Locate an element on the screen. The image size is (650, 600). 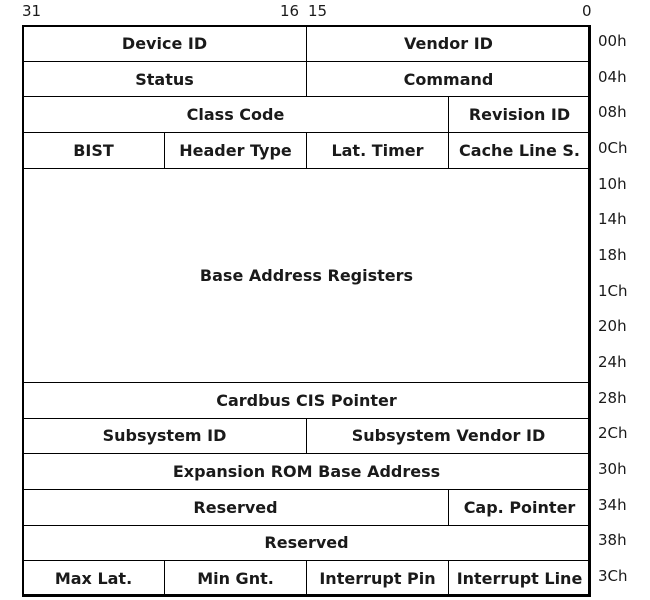
offset-label: 24h is located at coordinates (612, 362).